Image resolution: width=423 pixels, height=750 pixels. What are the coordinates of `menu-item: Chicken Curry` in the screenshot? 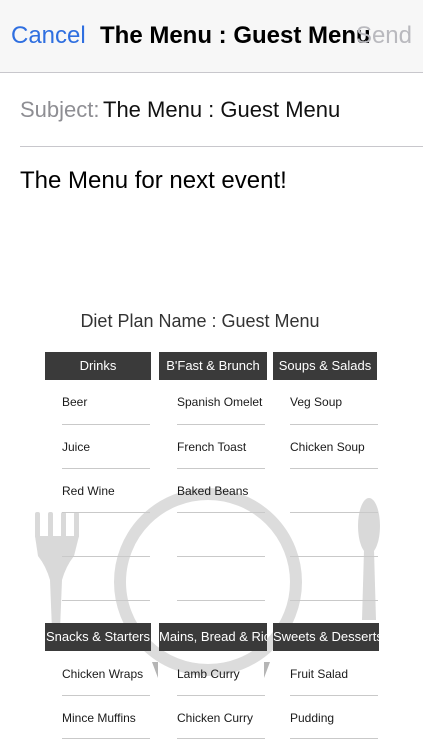 It's located at (215, 718).